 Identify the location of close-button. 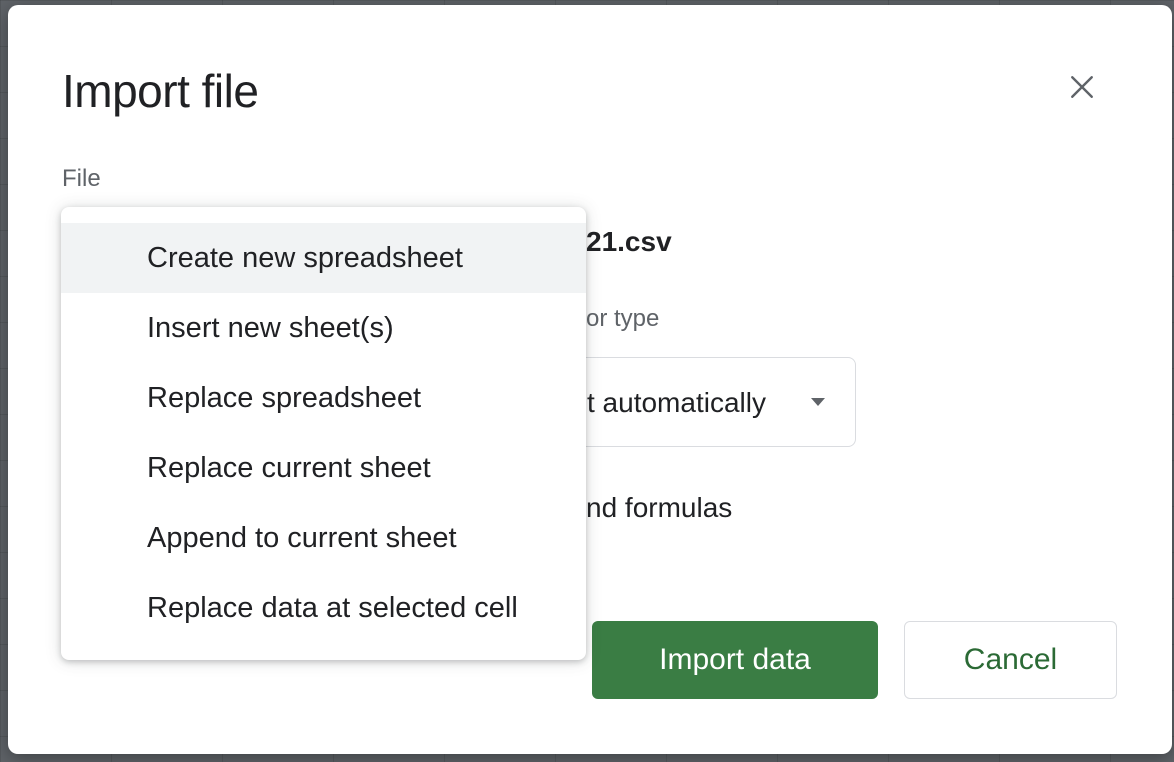
(1082, 87).